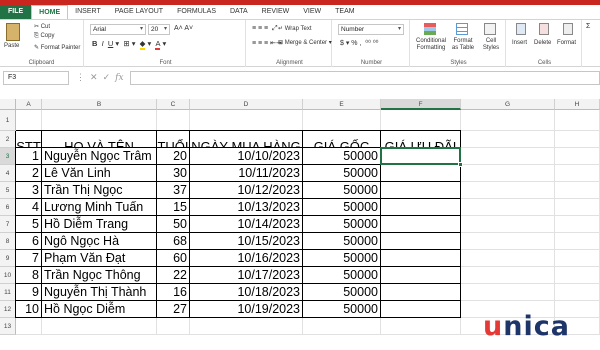  I want to click on column-header: H, so click(577, 104).